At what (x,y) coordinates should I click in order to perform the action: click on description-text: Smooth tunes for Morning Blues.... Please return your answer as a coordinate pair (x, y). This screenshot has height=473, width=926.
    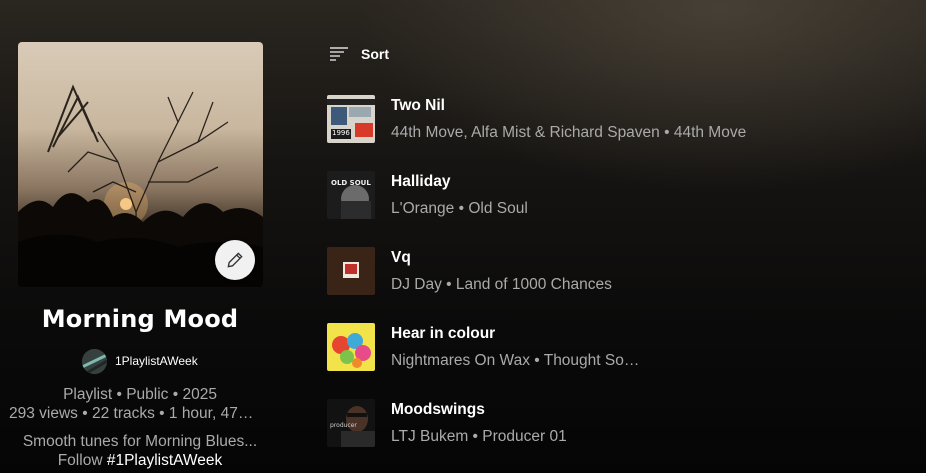
    Looking at the image, I should click on (140, 441).